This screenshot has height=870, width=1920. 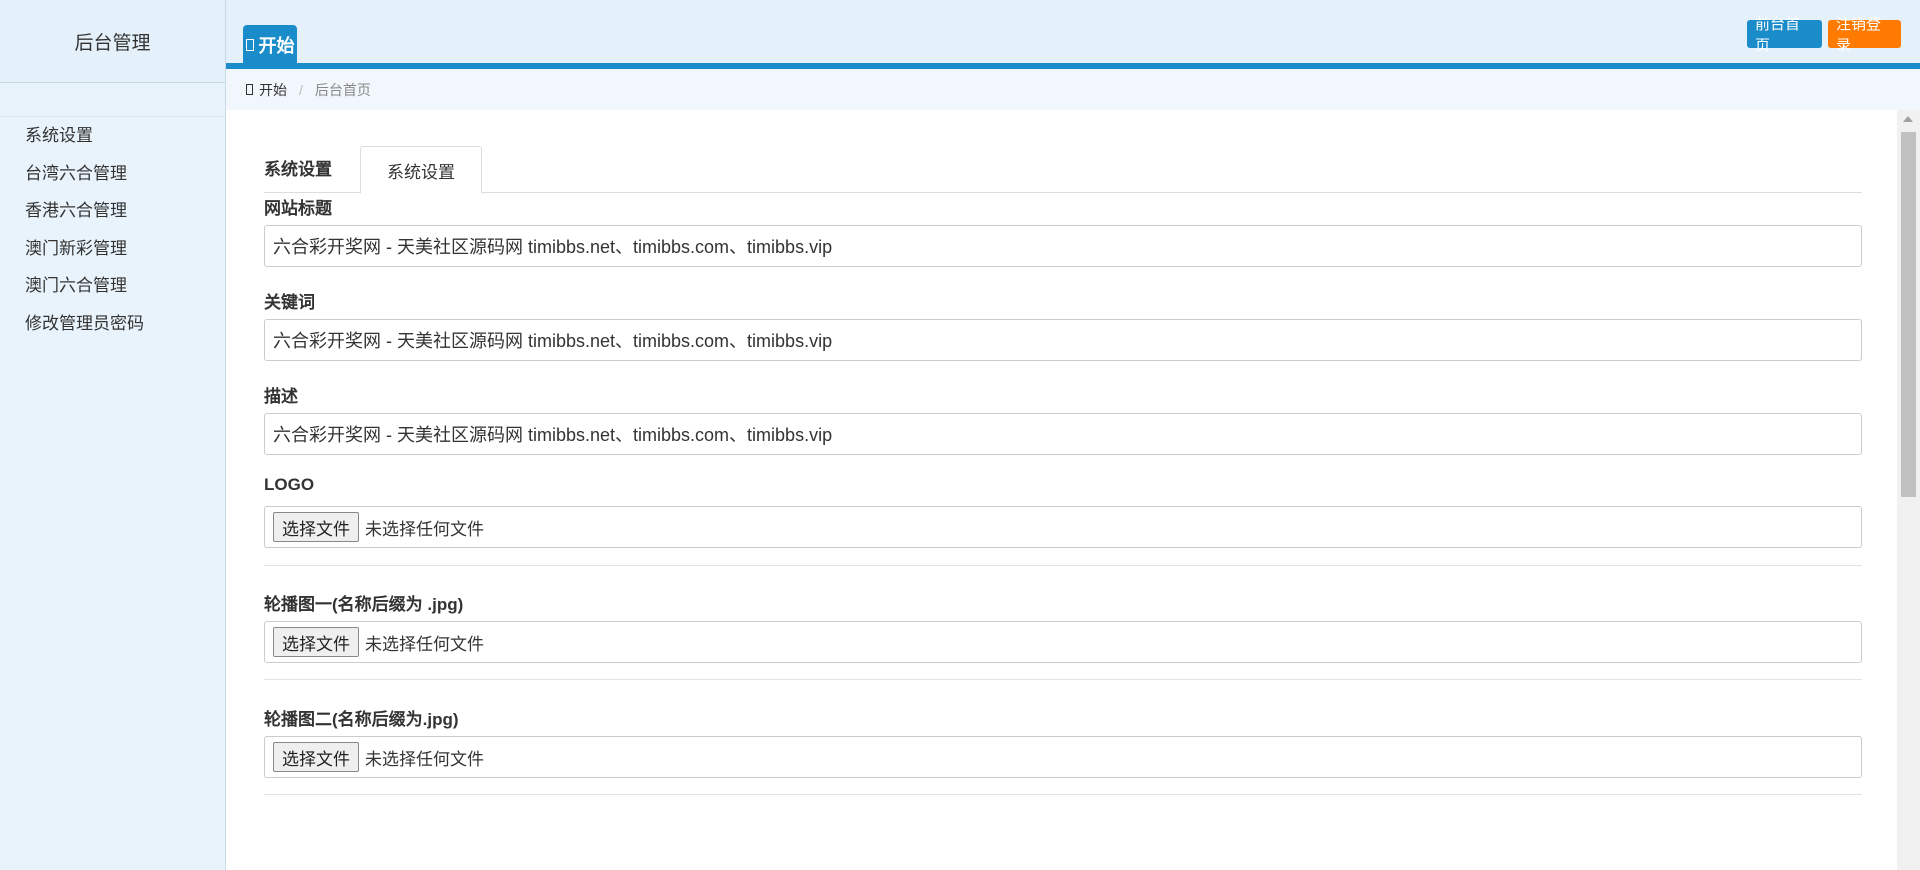 What do you see at coordinates (273, 90) in the screenshot?
I see `breadcrumb-home: 开始` at bounding box center [273, 90].